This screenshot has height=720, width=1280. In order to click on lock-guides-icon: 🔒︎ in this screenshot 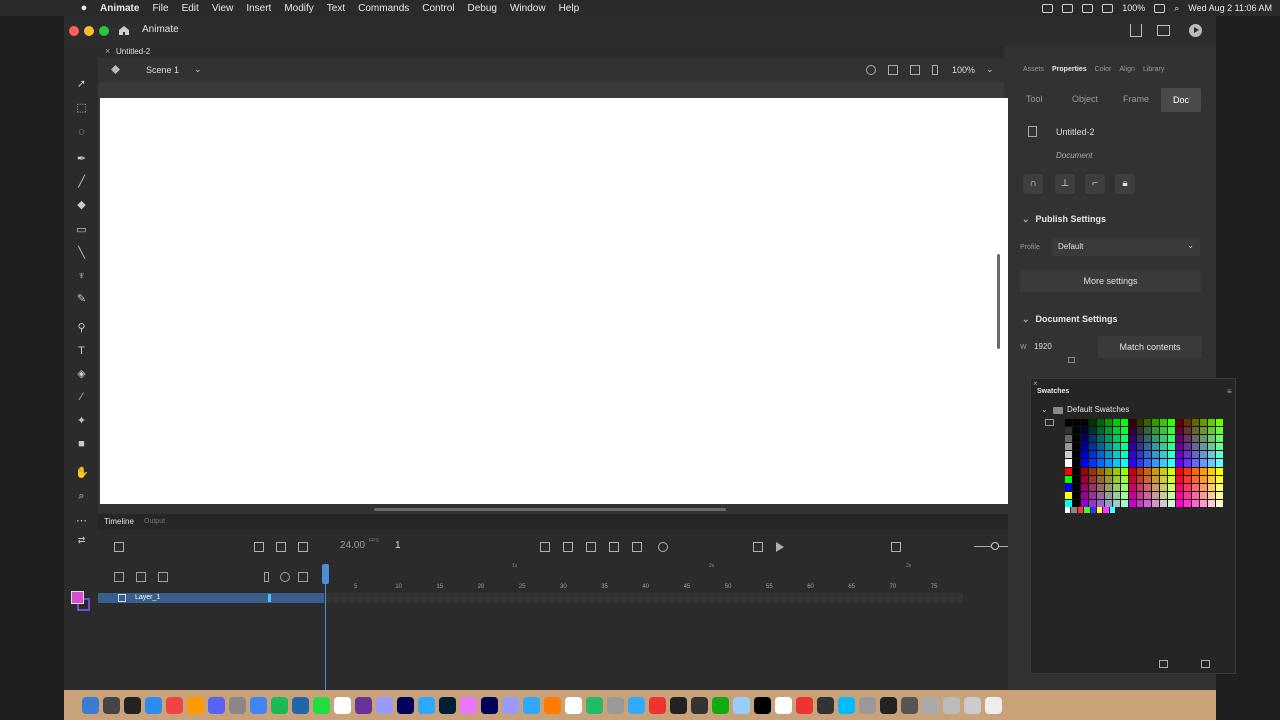, I will do `click(1125, 184)`.